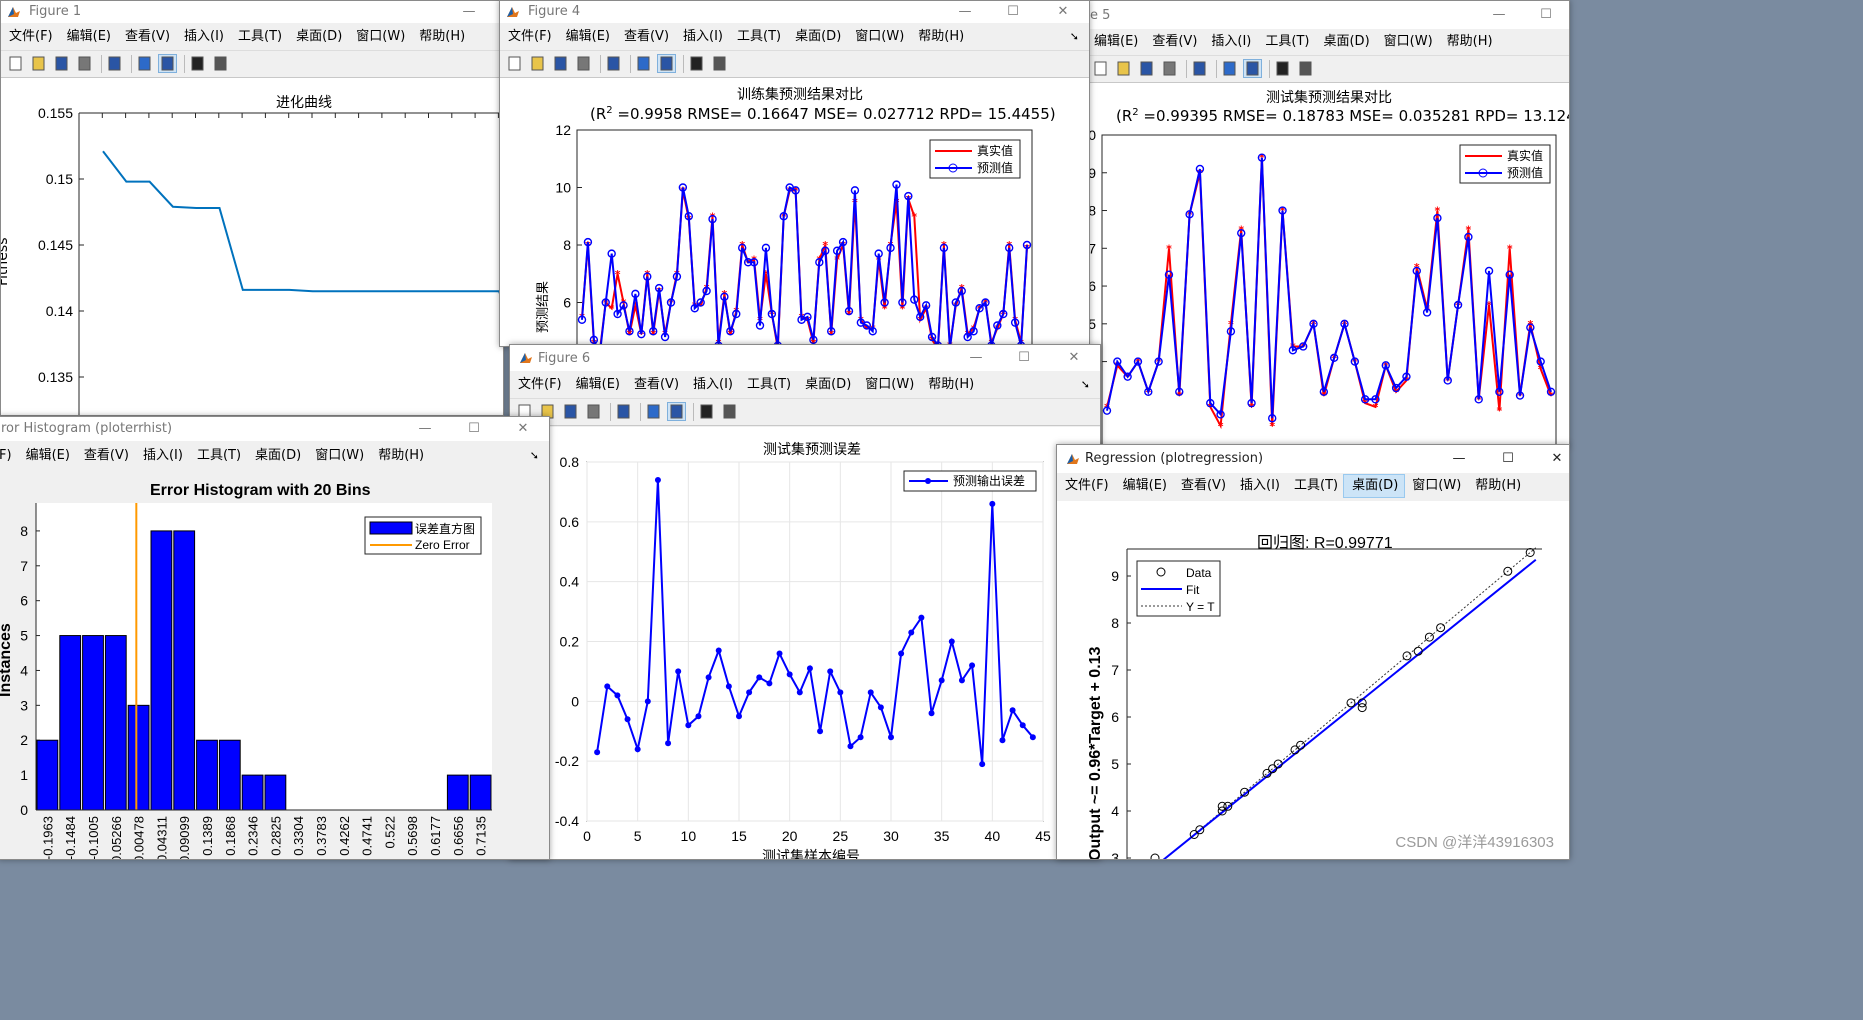 The height and width of the screenshot is (1020, 1863). What do you see at coordinates (805, 358) in the screenshot?
I see `title-bar: Figure 6 — ☐ ✕` at bounding box center [805, 358].